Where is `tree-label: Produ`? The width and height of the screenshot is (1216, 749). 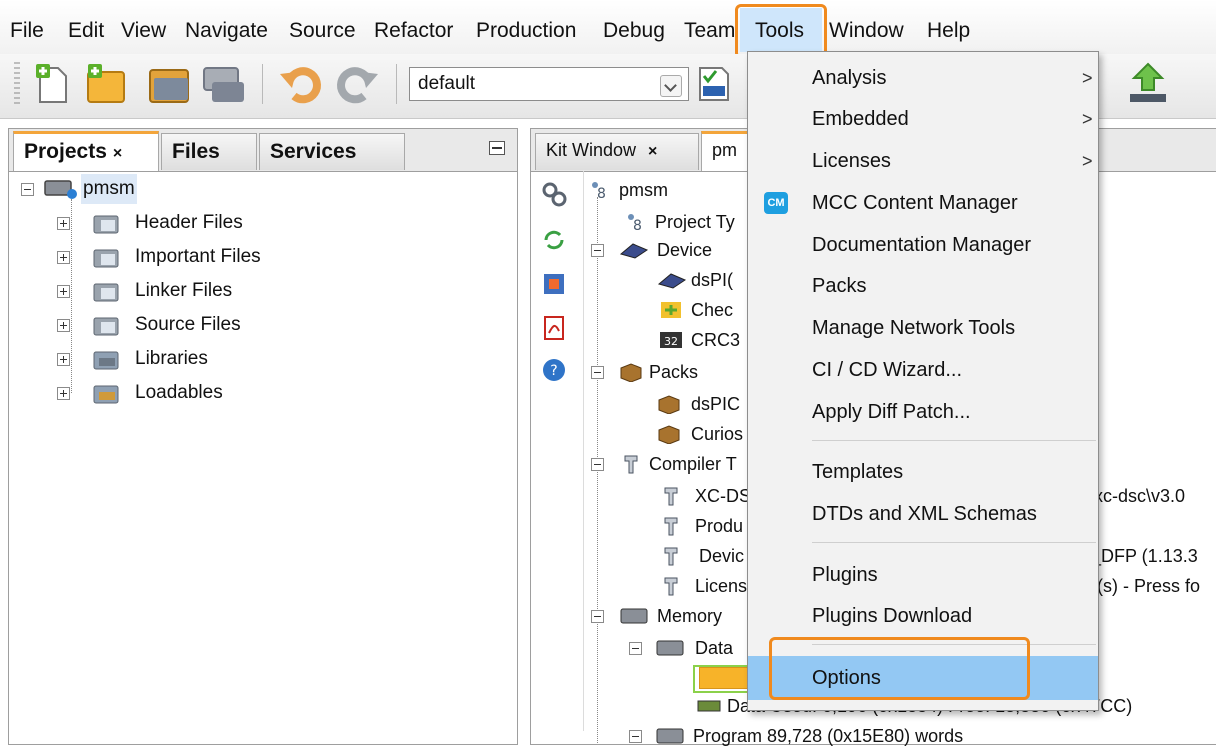 tree-label: Produ is located at coordinates (719, 526).